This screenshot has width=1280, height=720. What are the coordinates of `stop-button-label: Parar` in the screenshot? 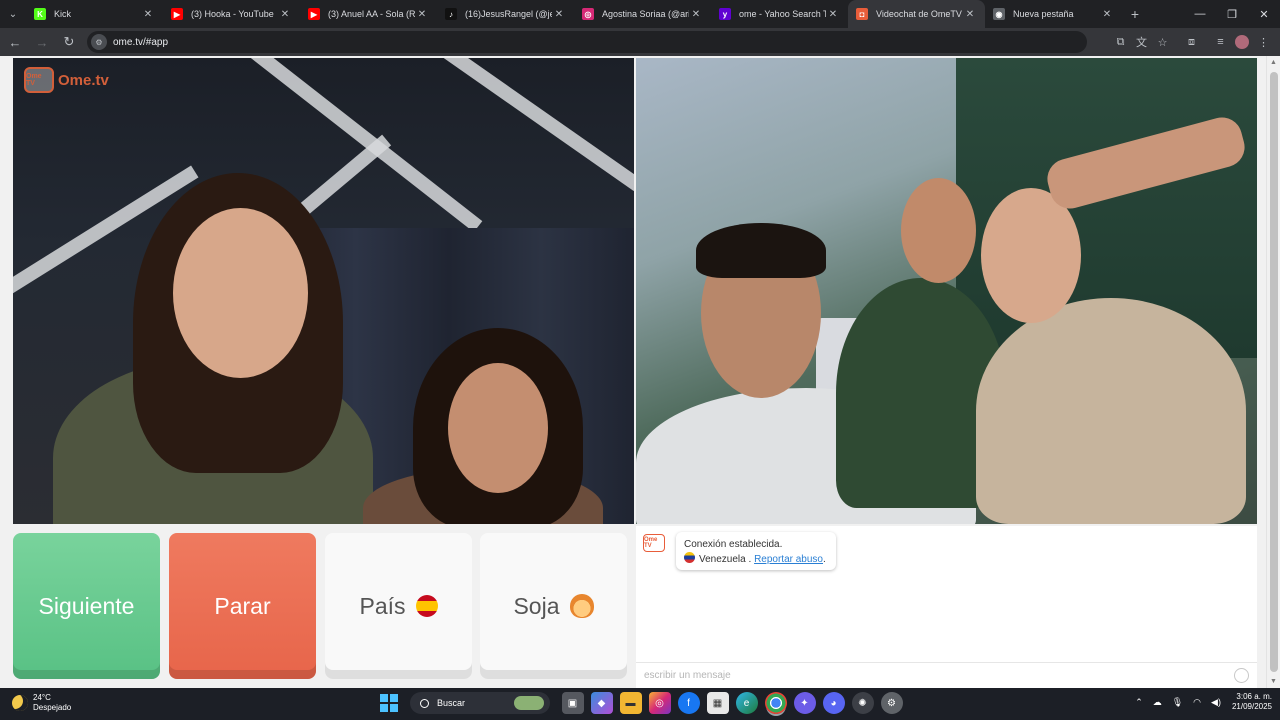 It's located at (242, 605).